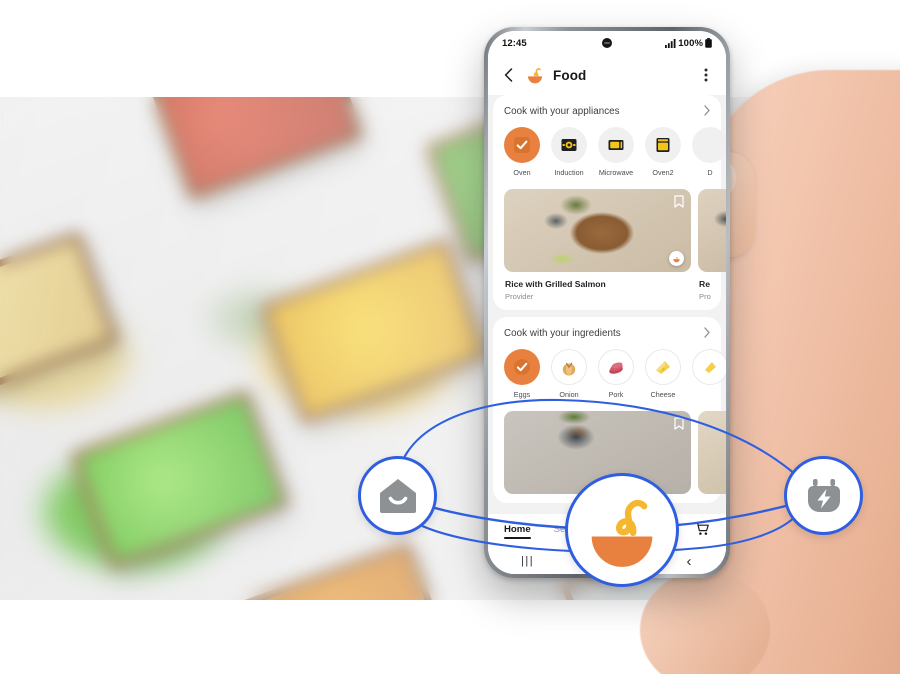 The height and width of the screenshot is (674, 900). I want to click on chevron-left-icon, so click(508, 75).